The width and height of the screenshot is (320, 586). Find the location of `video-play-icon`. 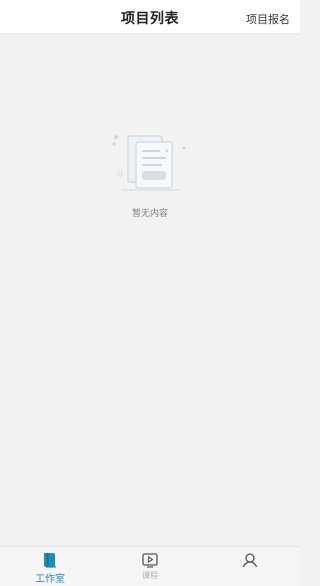

video-play-icon is located at coordinates (150, 560).